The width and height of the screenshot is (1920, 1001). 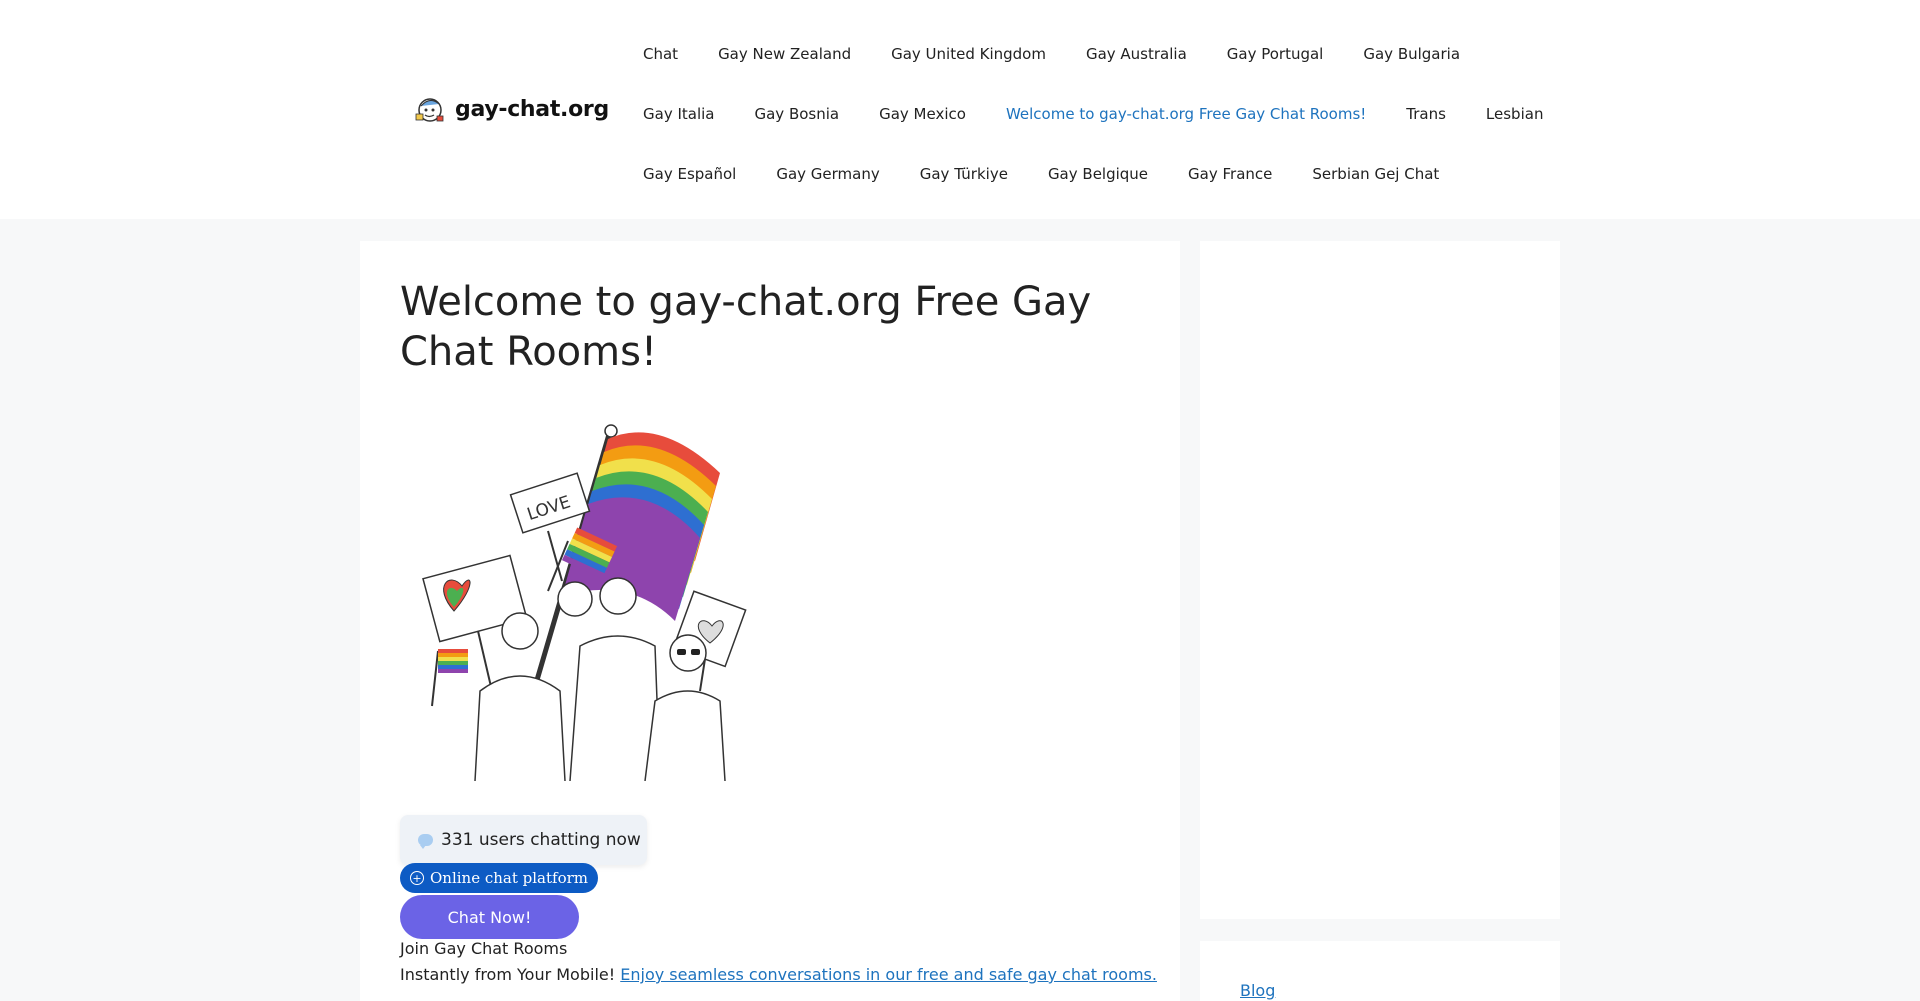 I want to click on logo-mascot-icon, so click(x=429, y=110).